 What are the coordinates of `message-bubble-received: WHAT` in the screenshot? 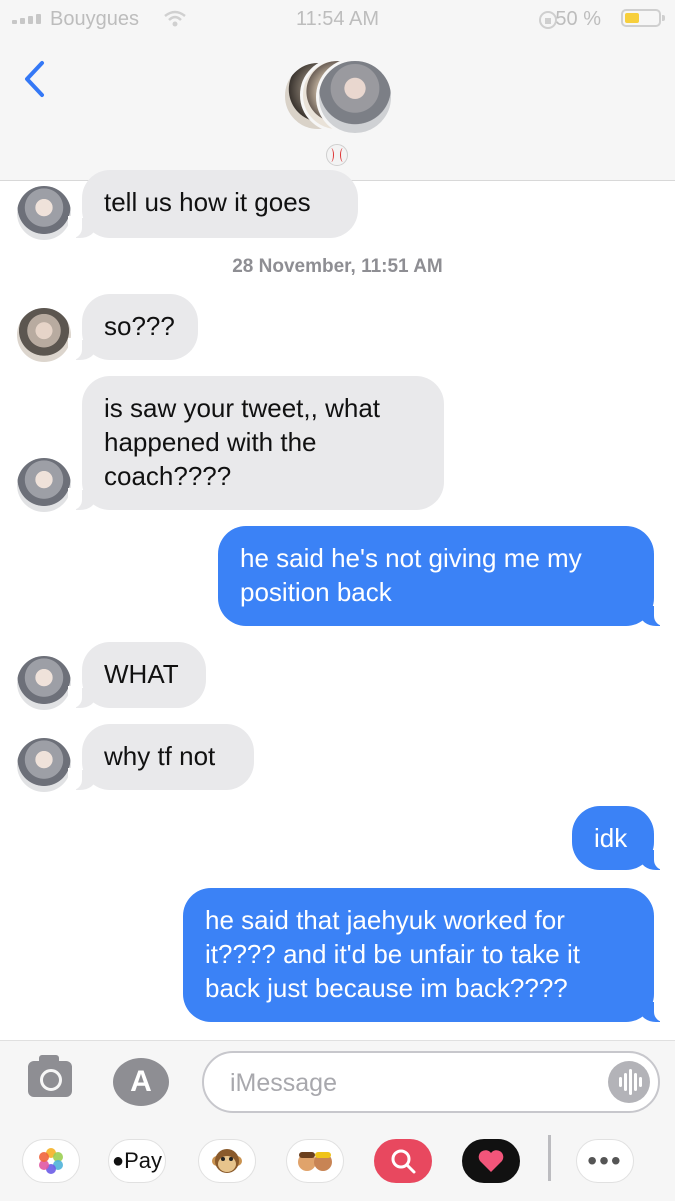 It's located at (137, 675).